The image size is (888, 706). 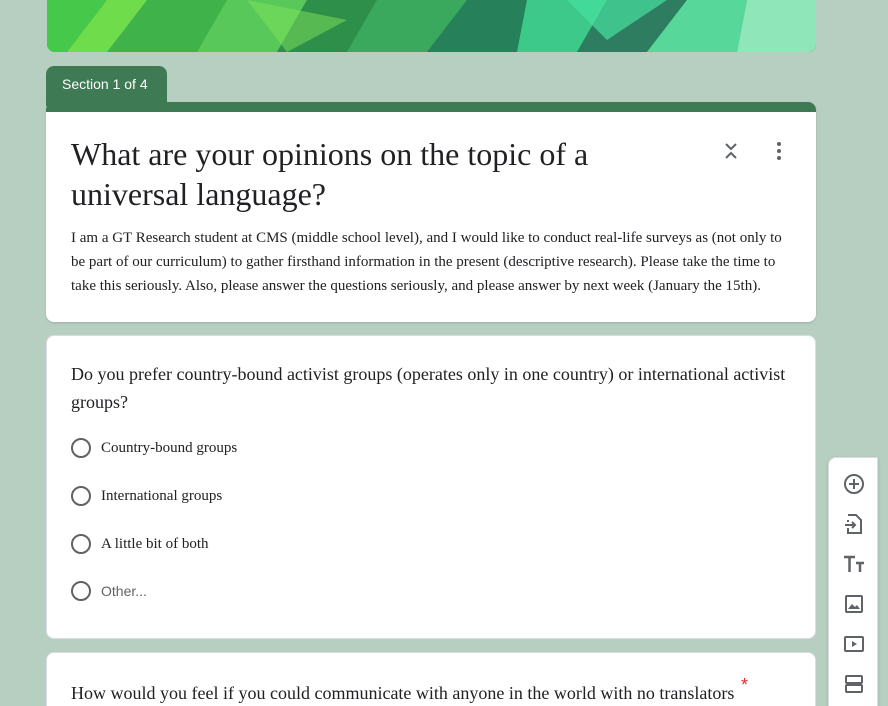 What do you see at coordinates (854, 604) in the screenshot?
I see `add-image-icon` at bounding box center [854, 604].